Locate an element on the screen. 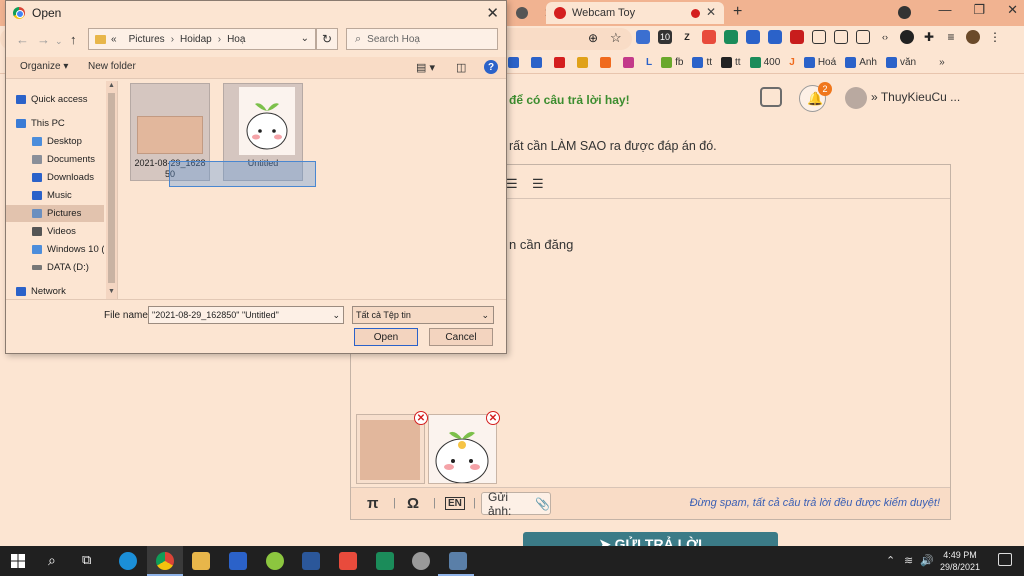 This screenshot has width=1024, height=576. close-window-icon: ✕ is located at coordinates (1012, 10).